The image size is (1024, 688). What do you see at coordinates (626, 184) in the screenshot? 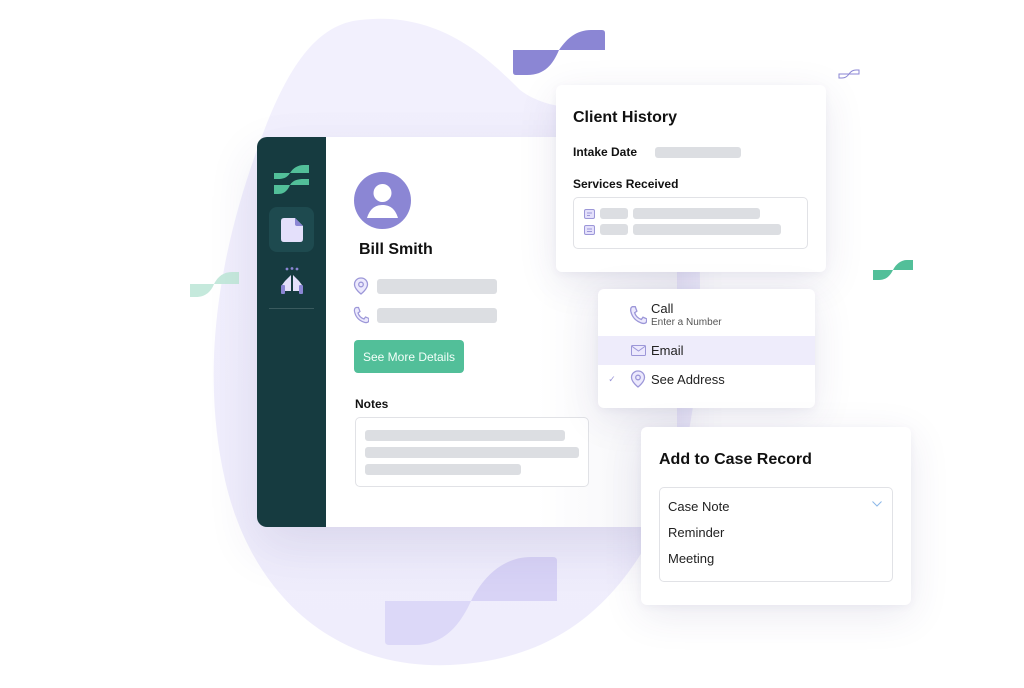
I see `services-received-label: Services Received` at bounding box center [626, 184].